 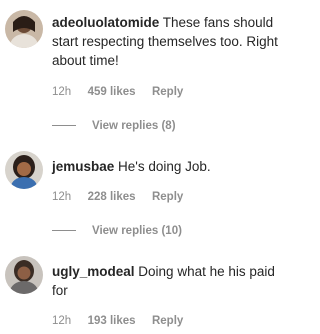 I want to click on comment-username: adeoluolatomide, so click(x=105, y=22).